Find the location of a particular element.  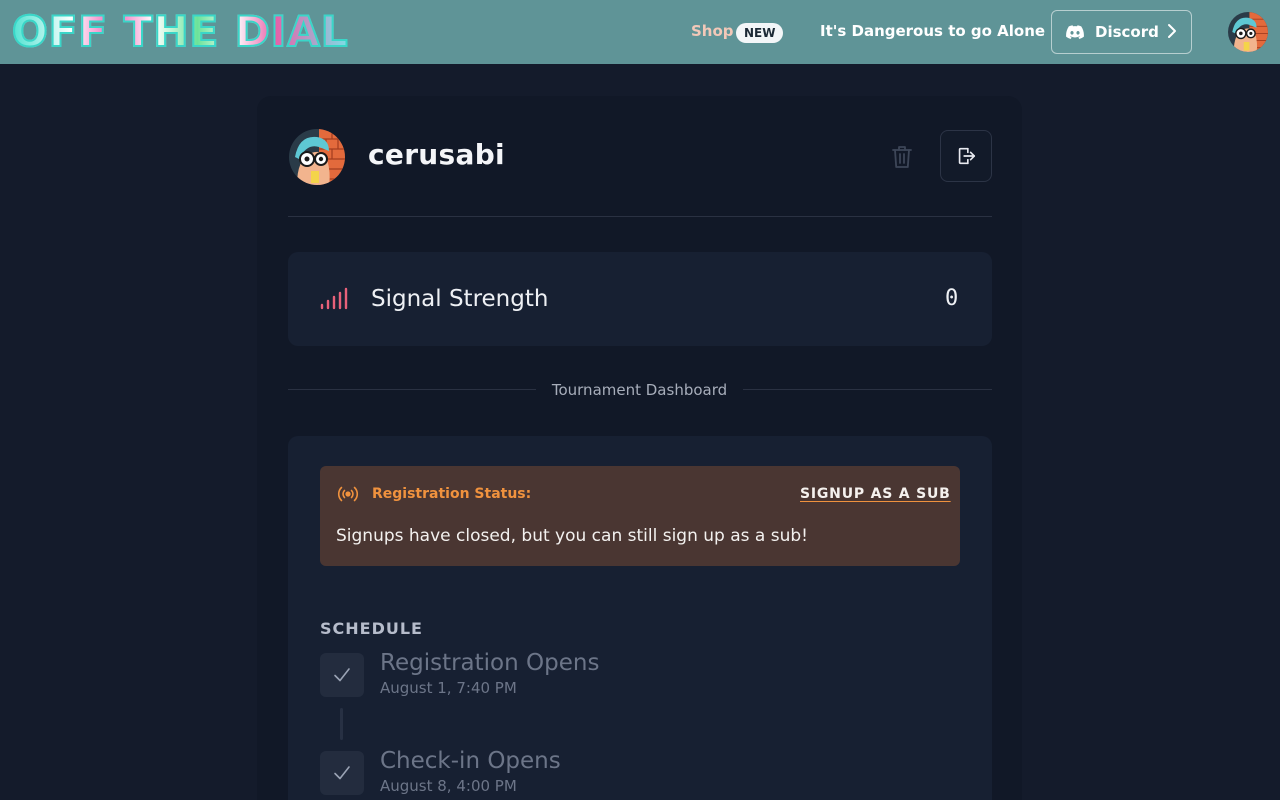

logout-icon is located at coordinates (967, 156).